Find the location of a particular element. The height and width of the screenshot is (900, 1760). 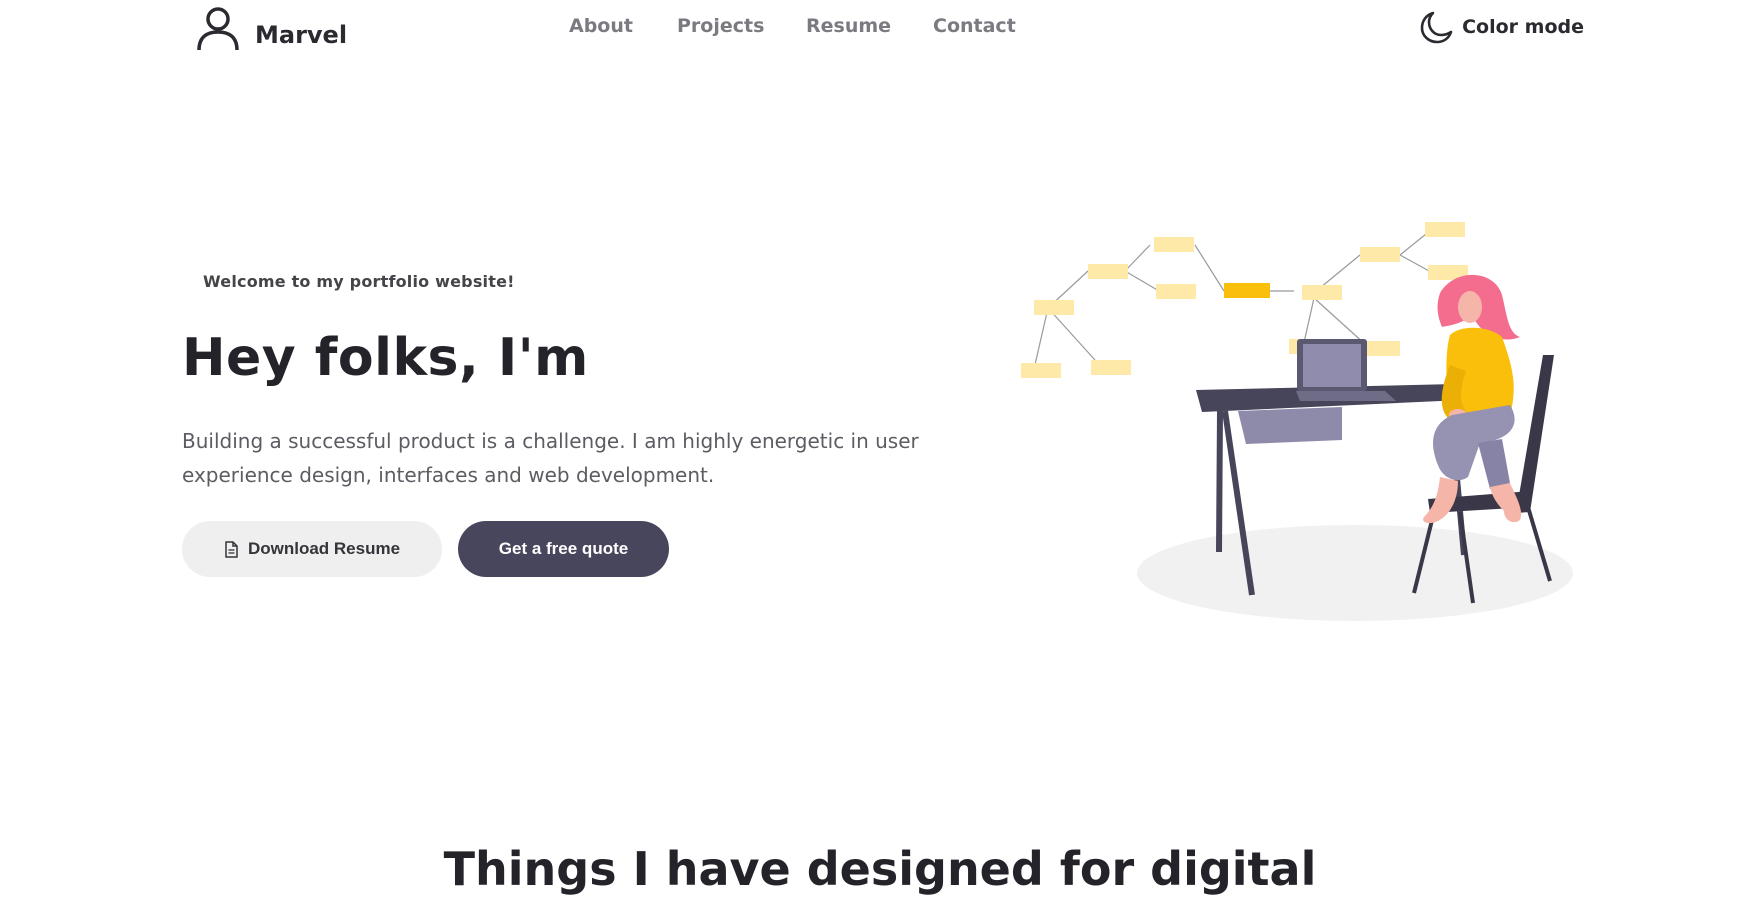

download-resume-label: Download Resume is located at coordinates (324, 548).